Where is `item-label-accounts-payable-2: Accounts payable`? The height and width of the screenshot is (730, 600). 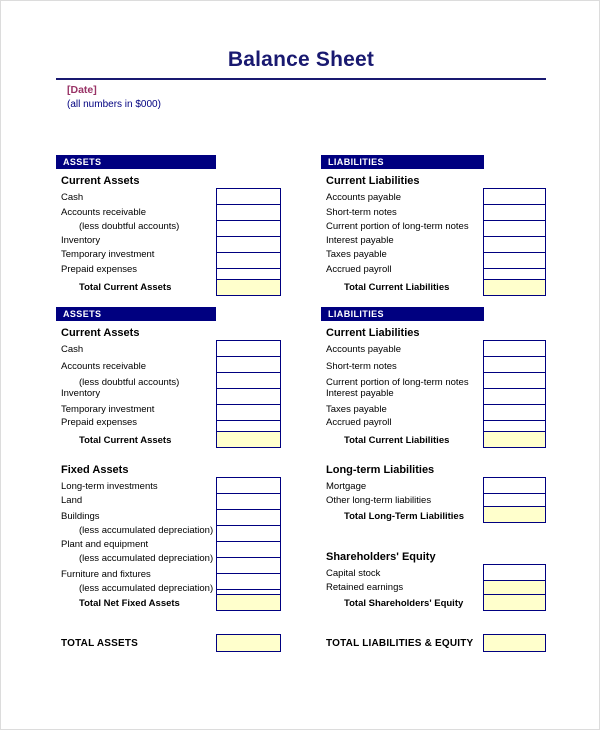
item-label-accounts-payable-2: Accounts payable is located at coordinates (363, 349).